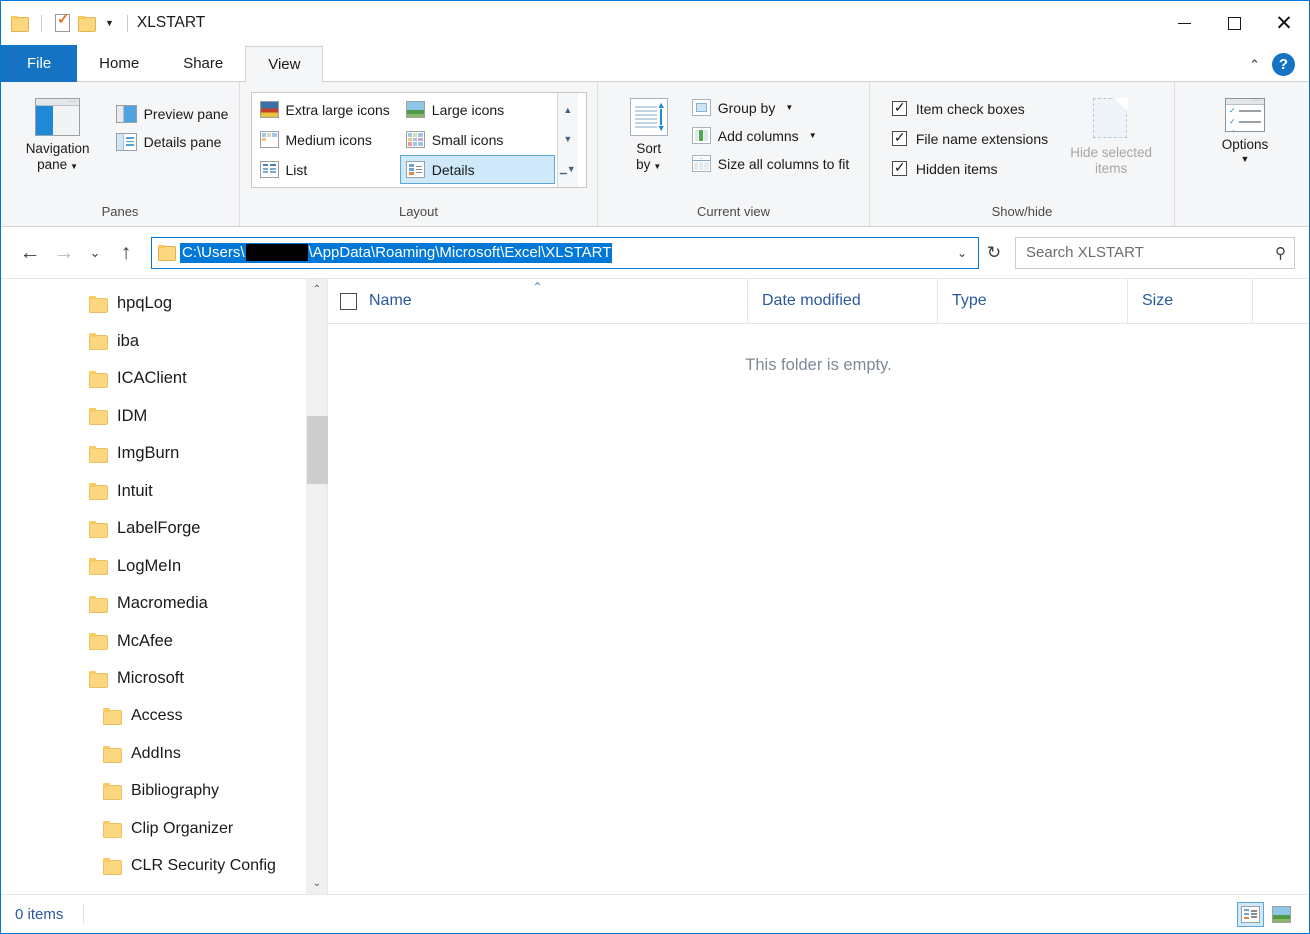 This screenshot has height=934, width=1310. What do you see at coordinates (127, 23) in the screenshot?
I see `title-divider` at bounding box center [127, 23].